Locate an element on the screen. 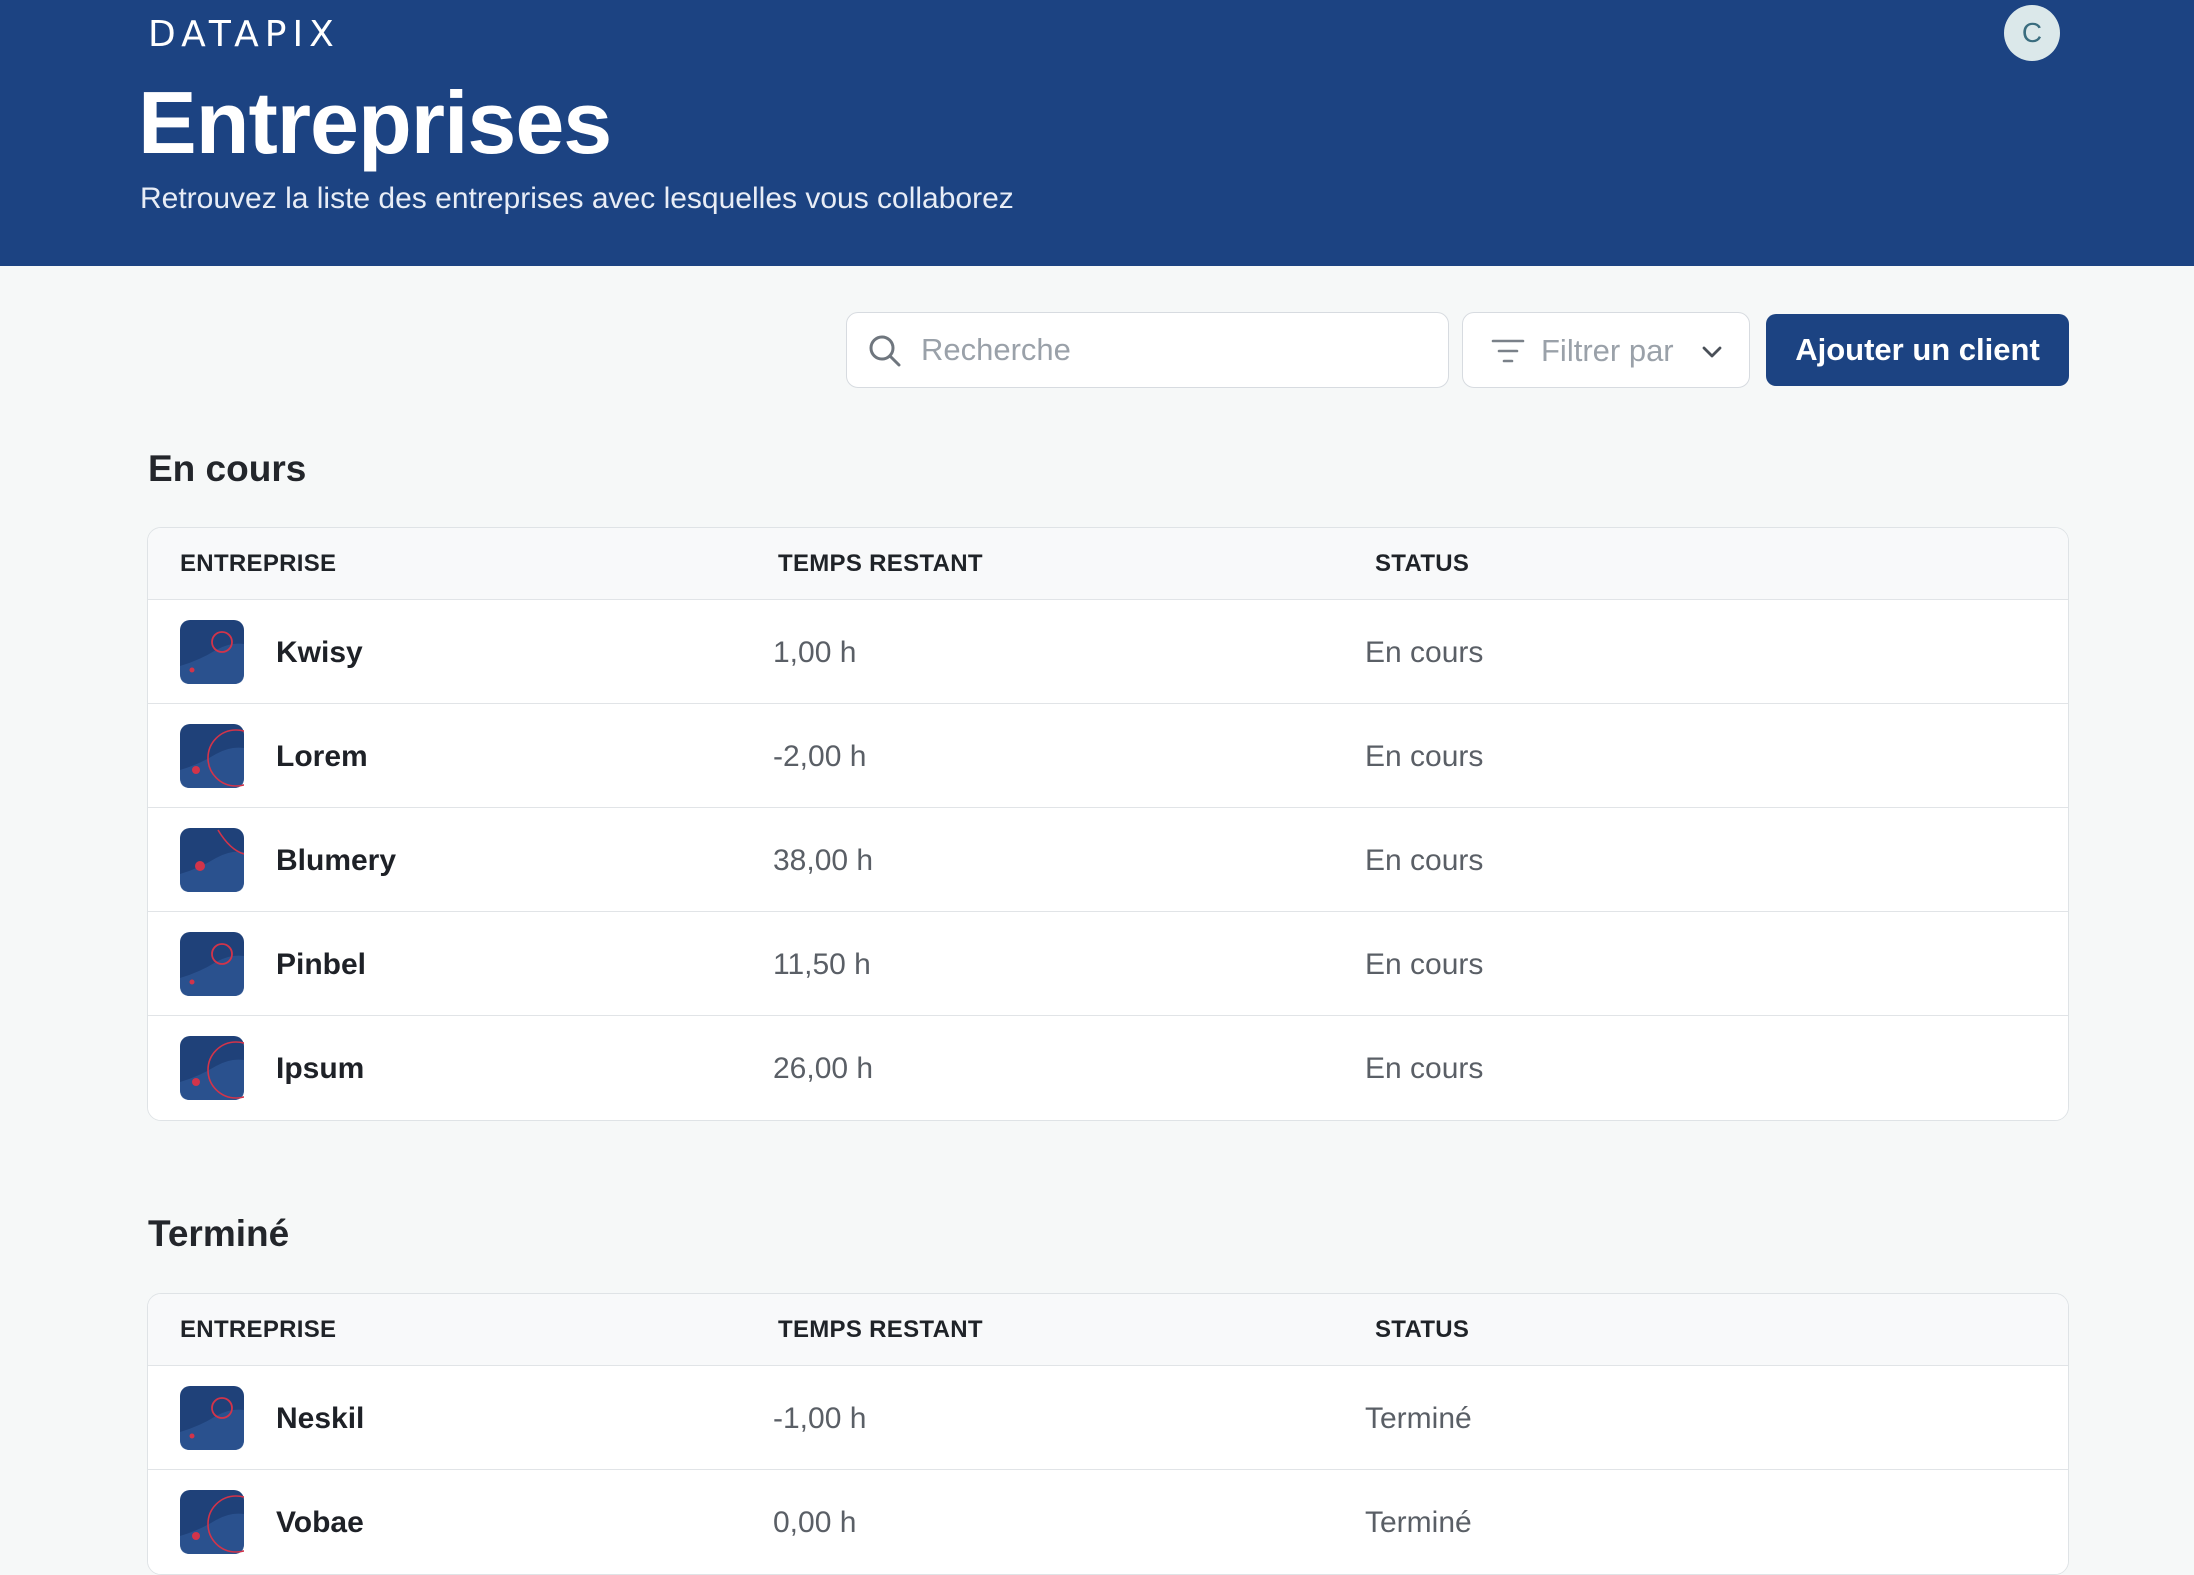 The height and width of the screenshot is (1575, 2194). table-row: Blumery 38,00 h En cours is located at coordinates (1108, 860).